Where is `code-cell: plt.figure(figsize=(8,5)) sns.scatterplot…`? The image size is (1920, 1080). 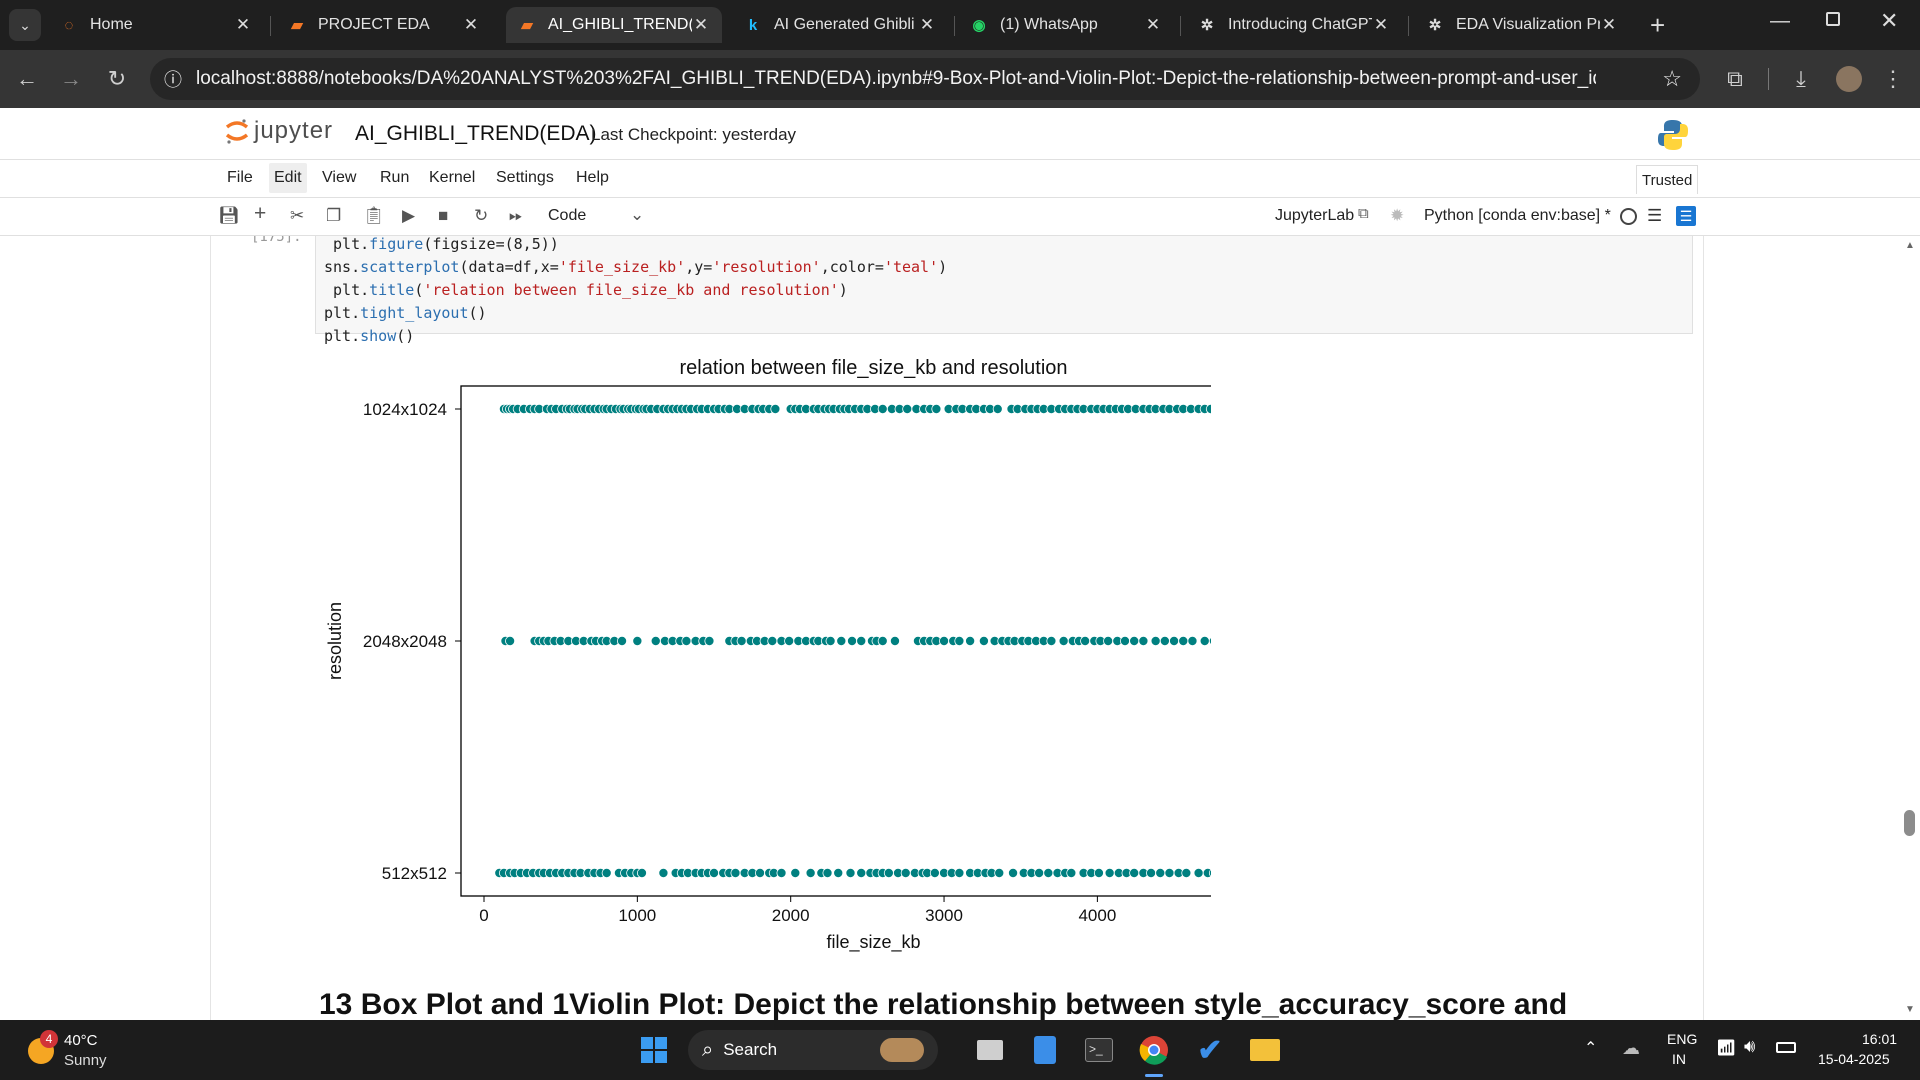 code-cell: plt.figure(figsize=(8,5)) sns.scatterplot… is located at coordinates (1004, 290).